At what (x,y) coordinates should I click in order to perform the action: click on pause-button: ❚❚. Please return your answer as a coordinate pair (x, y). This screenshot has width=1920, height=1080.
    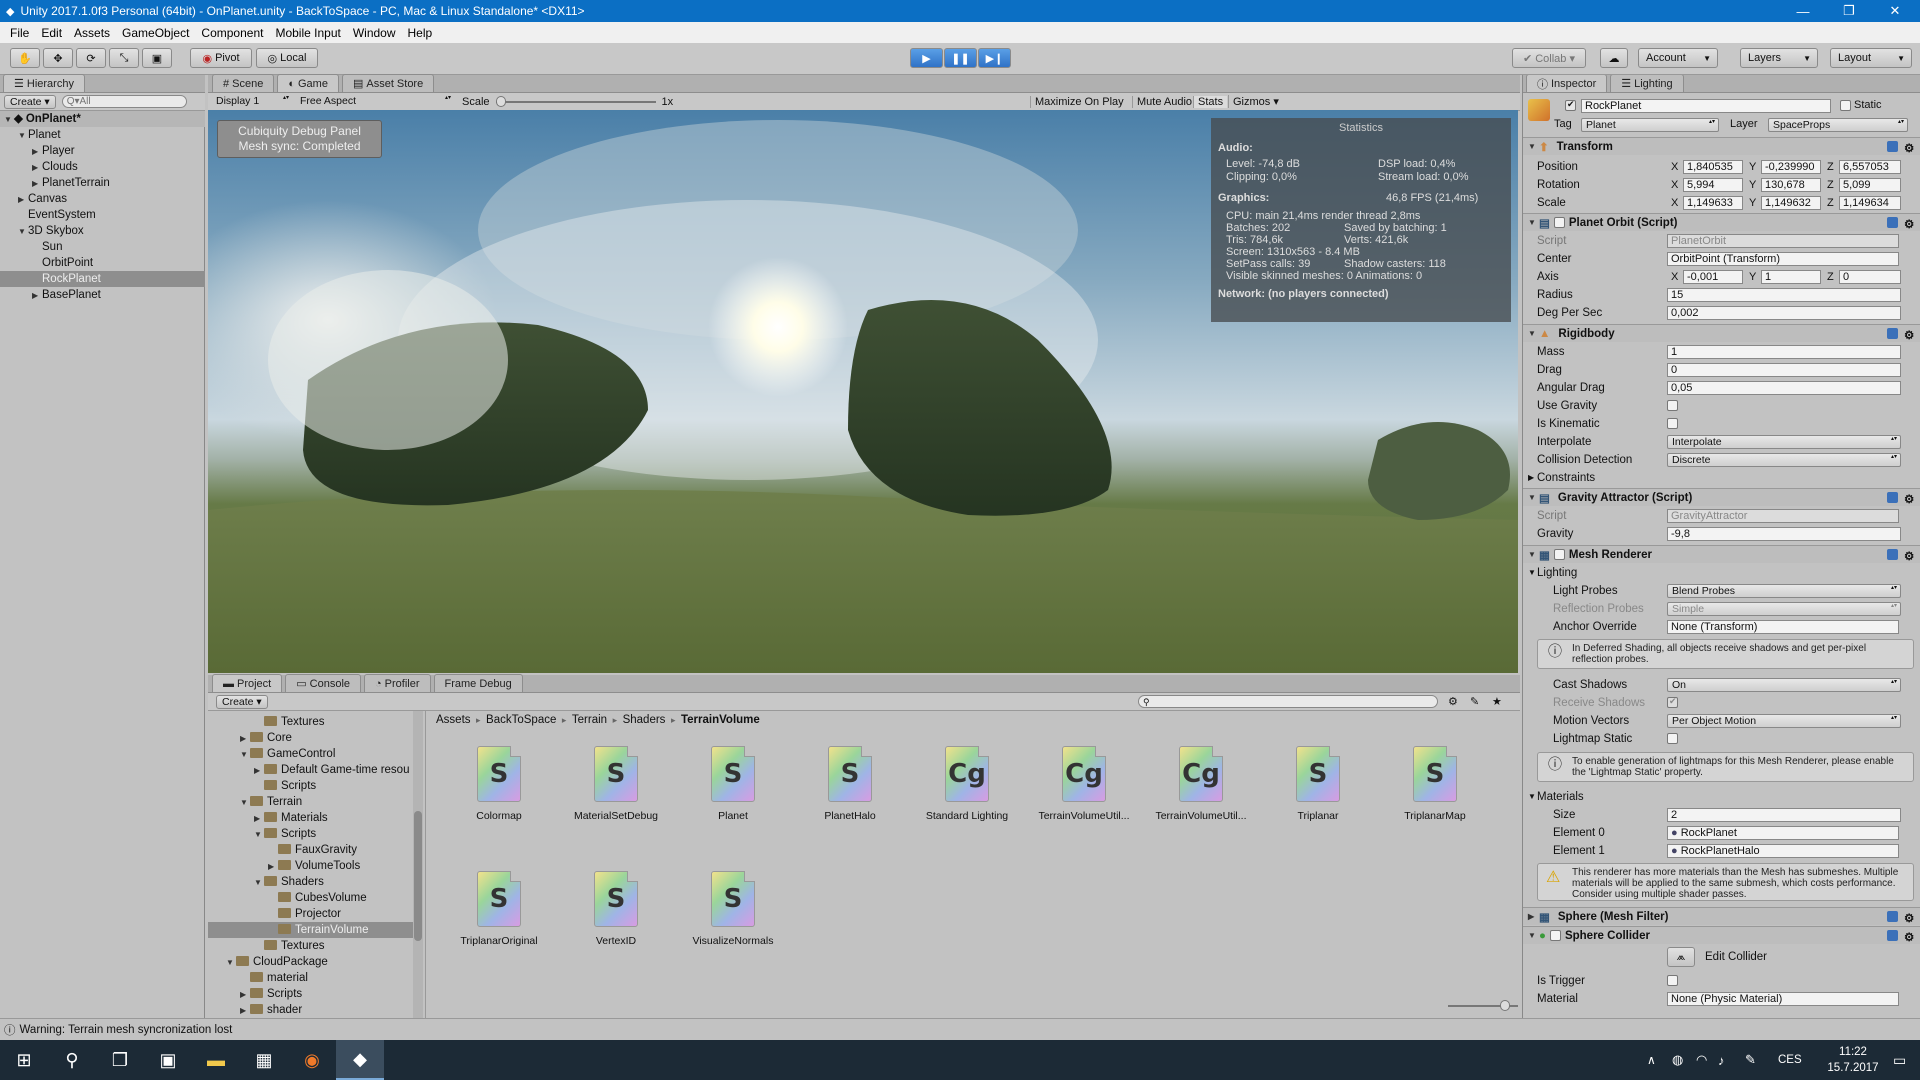
    Looking at the image, I should click on (960, 58).